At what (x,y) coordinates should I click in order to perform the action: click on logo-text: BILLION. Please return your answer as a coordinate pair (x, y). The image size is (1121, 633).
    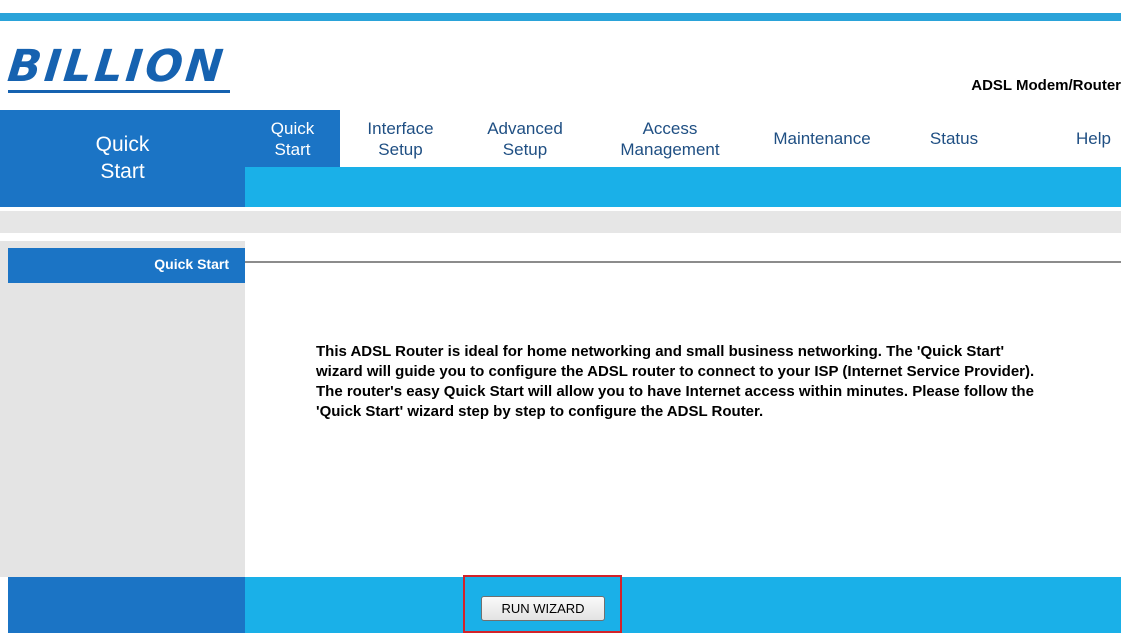
    Looking at the image, I should click on (117, 66).